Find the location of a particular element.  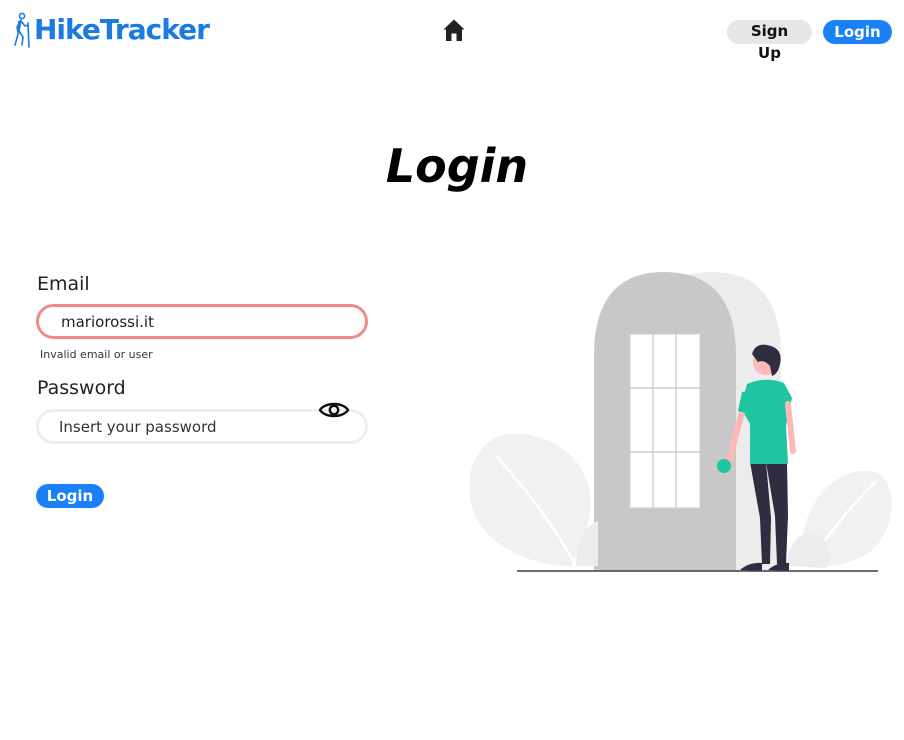

eye-icon is located at coordinates (334, 410).